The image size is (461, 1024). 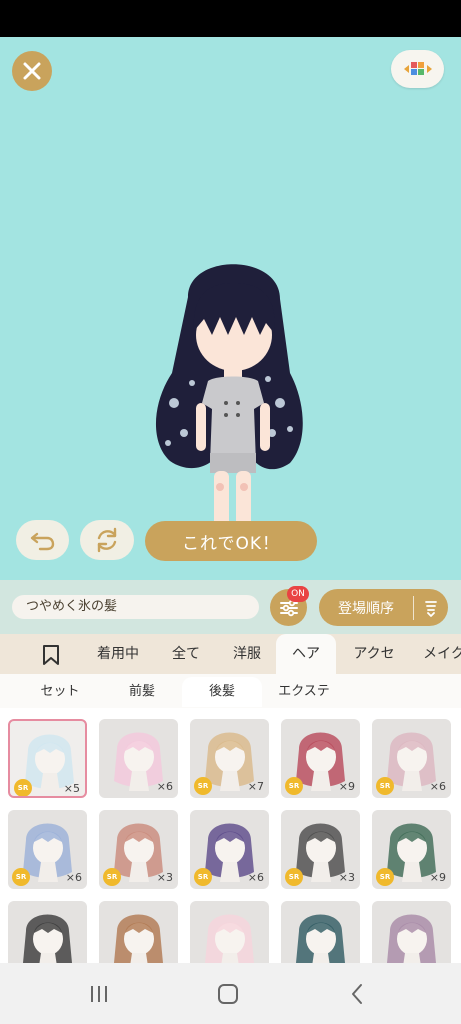 I want to click on hair-sub-tabs: セット 前髪 後髪 エクステ, so click(x=230, y=691).